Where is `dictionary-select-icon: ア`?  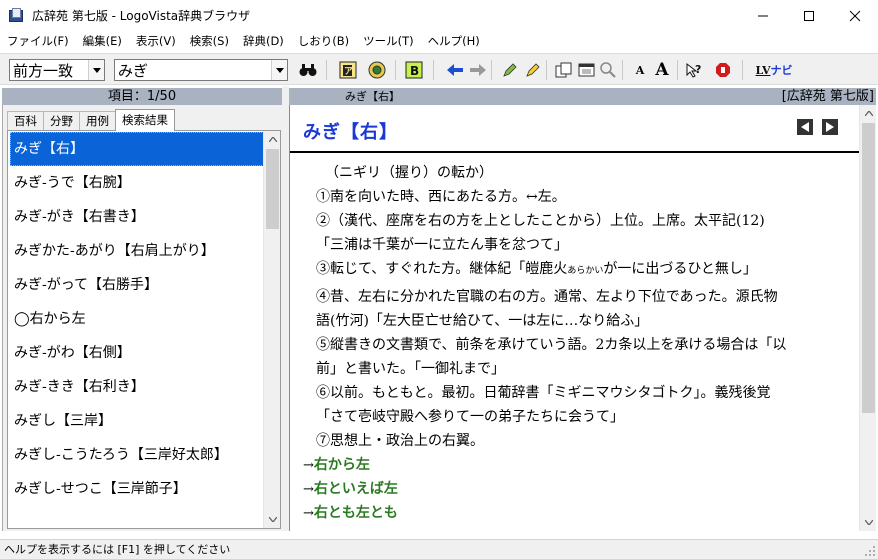
dictionary-select-icon: ア is located at coordinates (348, 70).